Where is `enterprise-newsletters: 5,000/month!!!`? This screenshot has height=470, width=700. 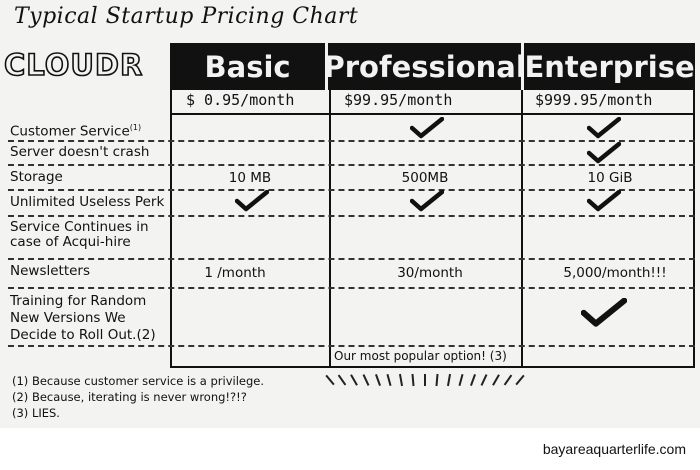
enterprise-newsletters: 5,000/month!!! is located at coordinates (615, 273).